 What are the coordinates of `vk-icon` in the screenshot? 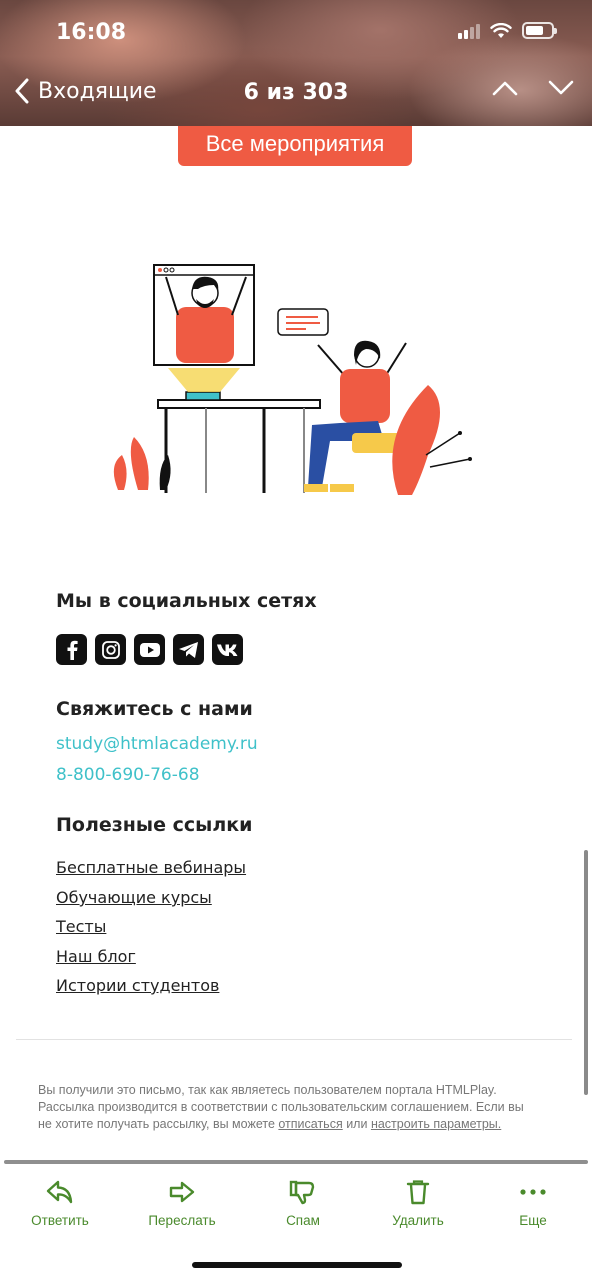 It's located at (227, 649).